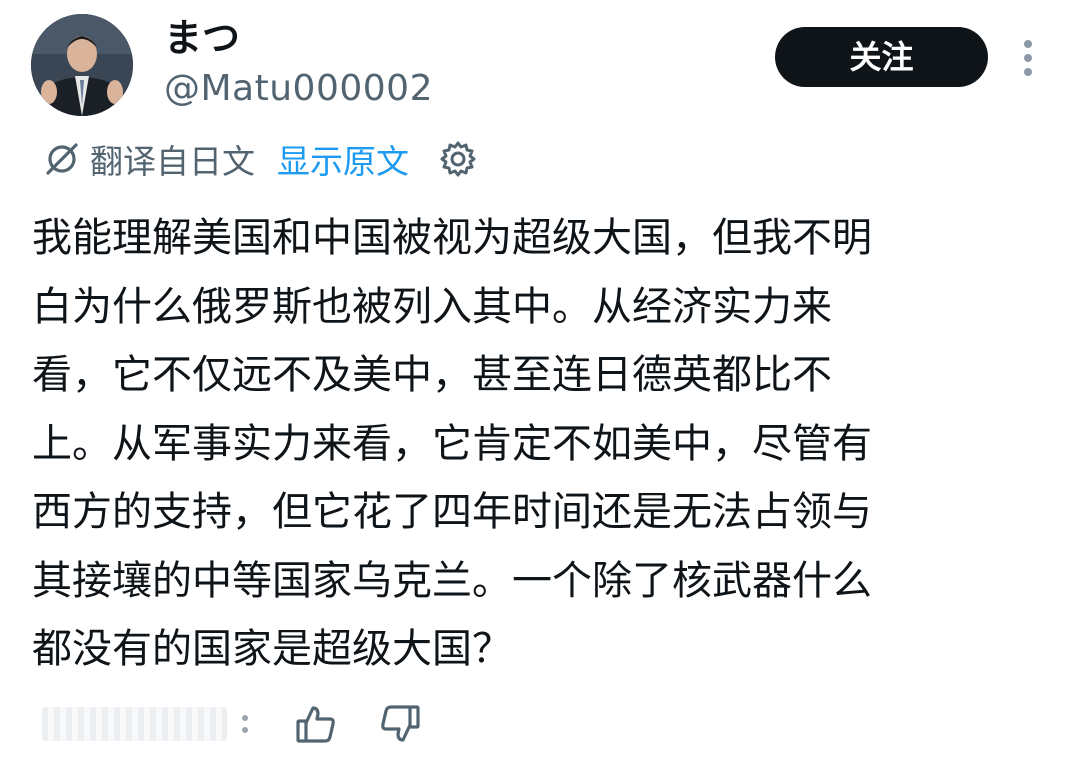 The width and height of the screenshot is (1080, 774). What do you see at coordinates (316, 724) in the screenshot?
I see `thumbs-up-icon` at bounding box center [316, 724].